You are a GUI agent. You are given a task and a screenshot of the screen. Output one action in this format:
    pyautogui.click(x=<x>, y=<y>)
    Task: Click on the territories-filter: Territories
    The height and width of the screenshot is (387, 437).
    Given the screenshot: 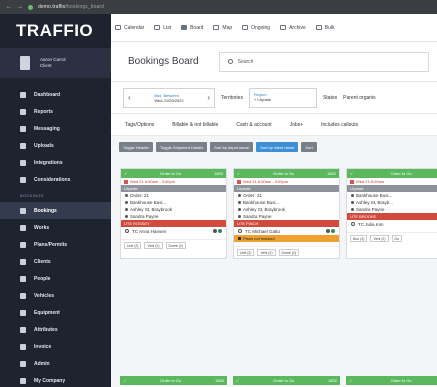 What is the action you would take?
    pyautogui.click(x=232, y=98)
    